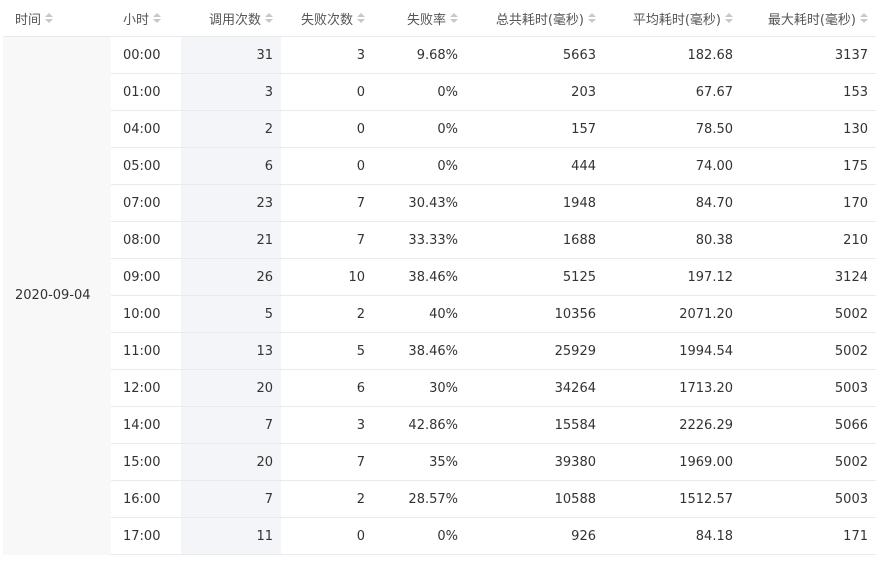 Image resolution: width=890 pixels, height=567 pixels. Describe the element at coordinates (327, 351) in the screenshot. I see `cell-fails: 5` at that location.